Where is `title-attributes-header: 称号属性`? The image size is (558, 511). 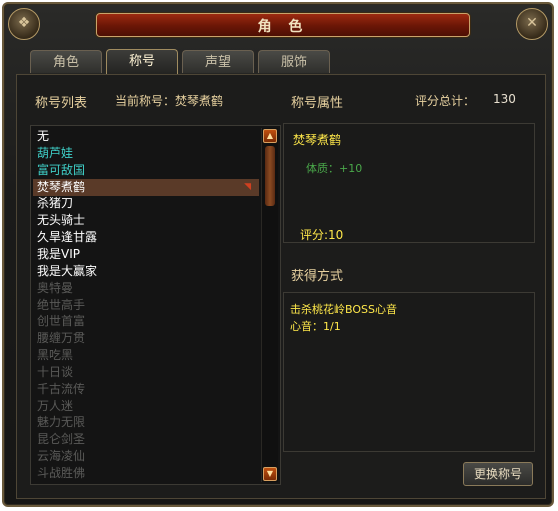 title-attributes-header: 称号属性 is located at coordinates (317, 103).